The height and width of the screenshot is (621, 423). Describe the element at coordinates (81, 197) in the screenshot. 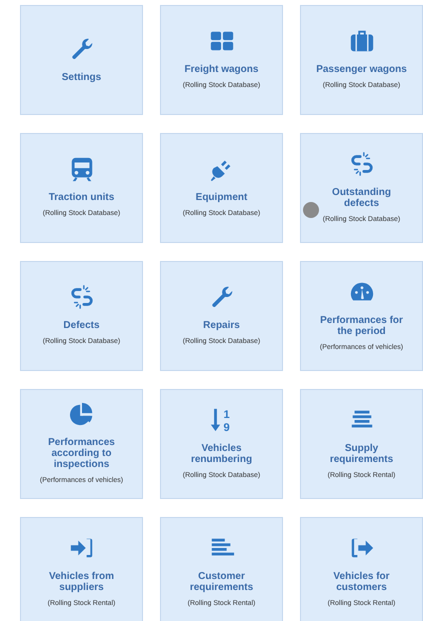

I see `tile-title: Traction units` at that location.